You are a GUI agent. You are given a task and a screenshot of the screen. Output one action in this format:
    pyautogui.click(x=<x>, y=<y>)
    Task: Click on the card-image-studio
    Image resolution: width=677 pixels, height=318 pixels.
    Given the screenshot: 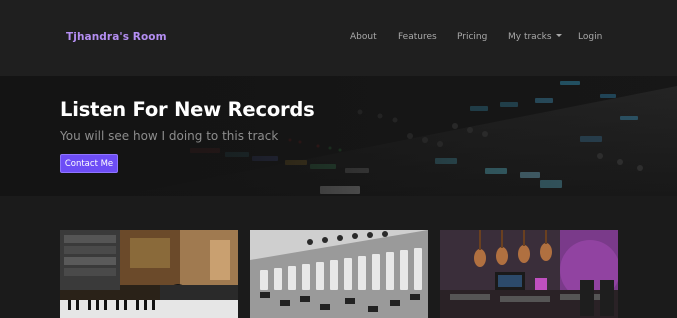 What is the action you would take?
    pyautogui.click(x=149, y=274)
    